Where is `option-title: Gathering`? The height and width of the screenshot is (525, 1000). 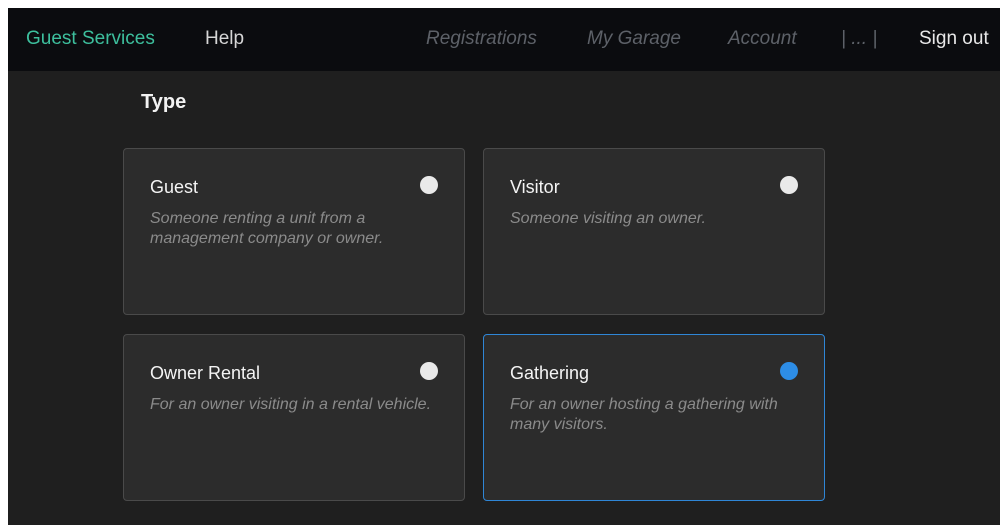 option-title: Gathering is located at coordinates (550, 373).